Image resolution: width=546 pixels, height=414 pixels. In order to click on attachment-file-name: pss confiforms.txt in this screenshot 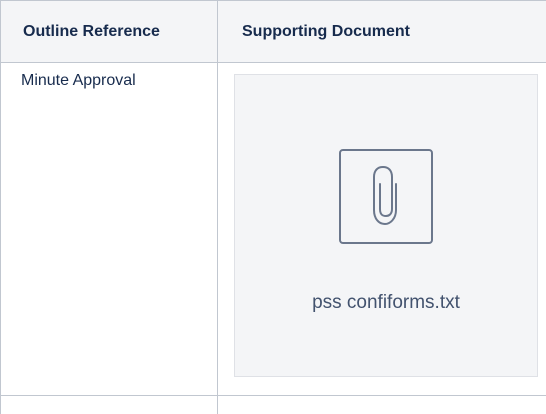, I will do `click(386, 303)`.